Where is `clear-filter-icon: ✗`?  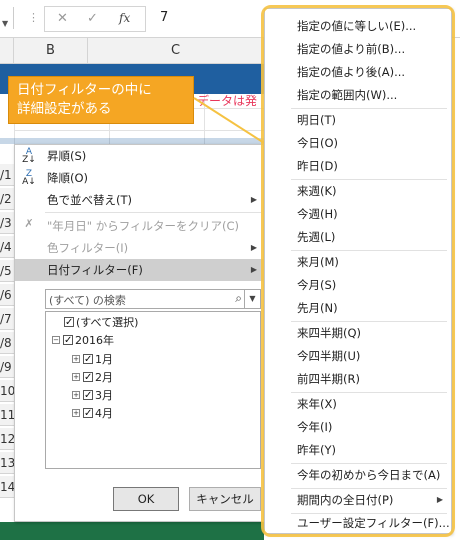
clear-filter-icon: ✗ is located at coordinates (29, 223).